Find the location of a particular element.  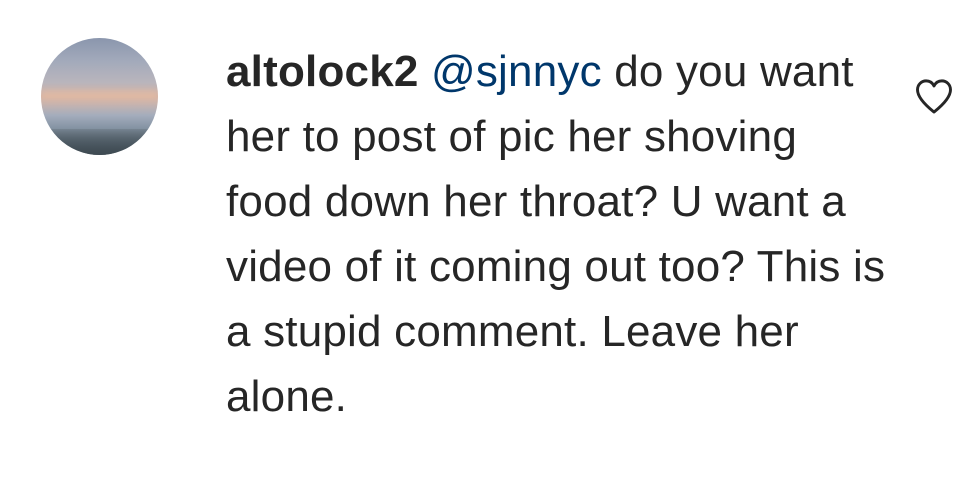

heart-outline-icon is located at coordinates (934, 96).